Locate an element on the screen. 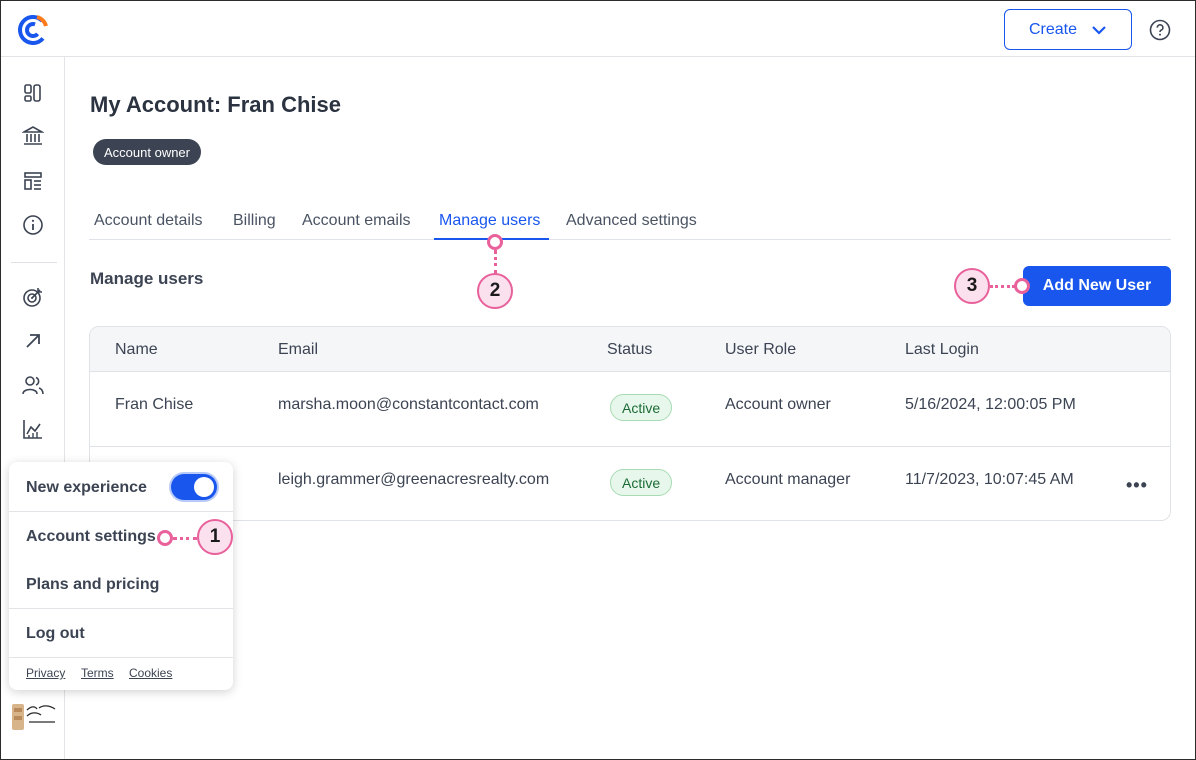  users-icon is located at coordinates (33, 385).